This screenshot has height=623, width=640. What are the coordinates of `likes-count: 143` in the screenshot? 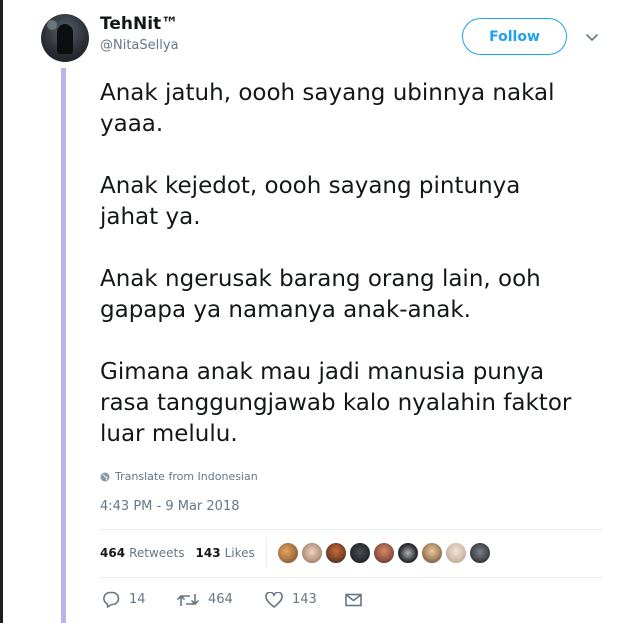 It's located at (208, 553).